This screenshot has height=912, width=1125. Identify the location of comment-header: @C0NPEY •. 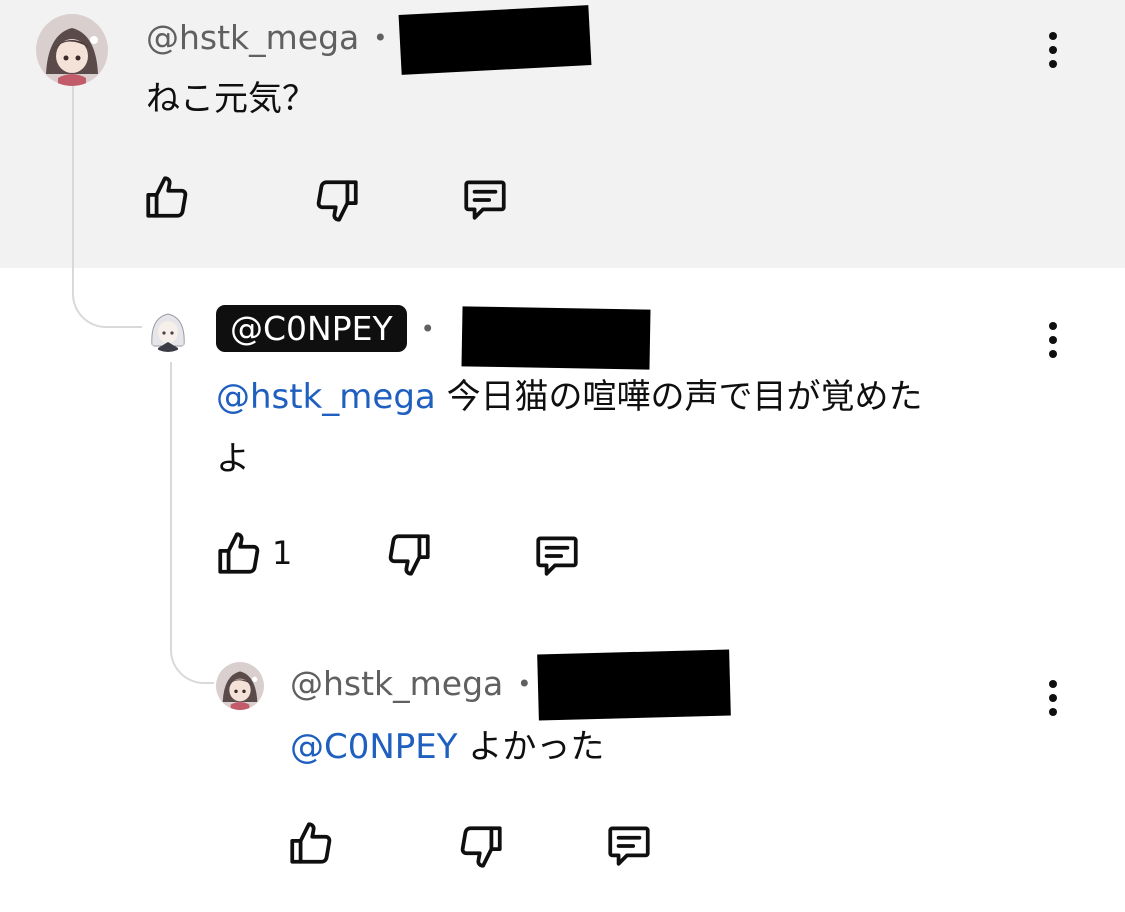
(328, 328).